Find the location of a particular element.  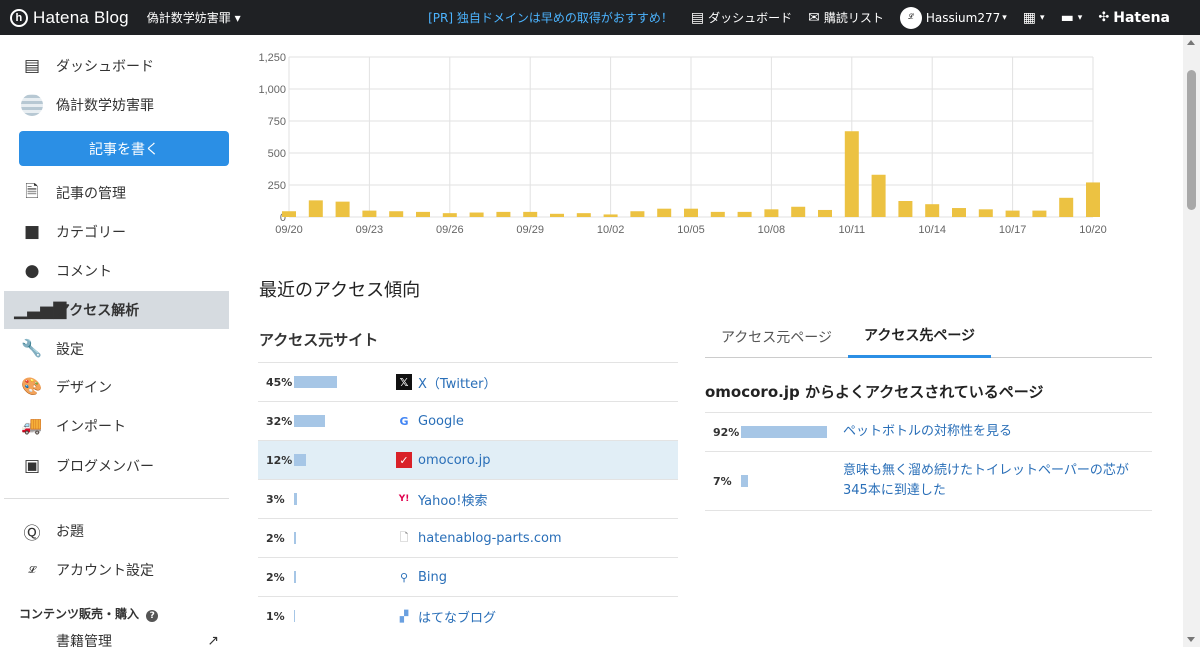

signal-icon: ▁▃▅▇ is located at coordinates (40, 310).